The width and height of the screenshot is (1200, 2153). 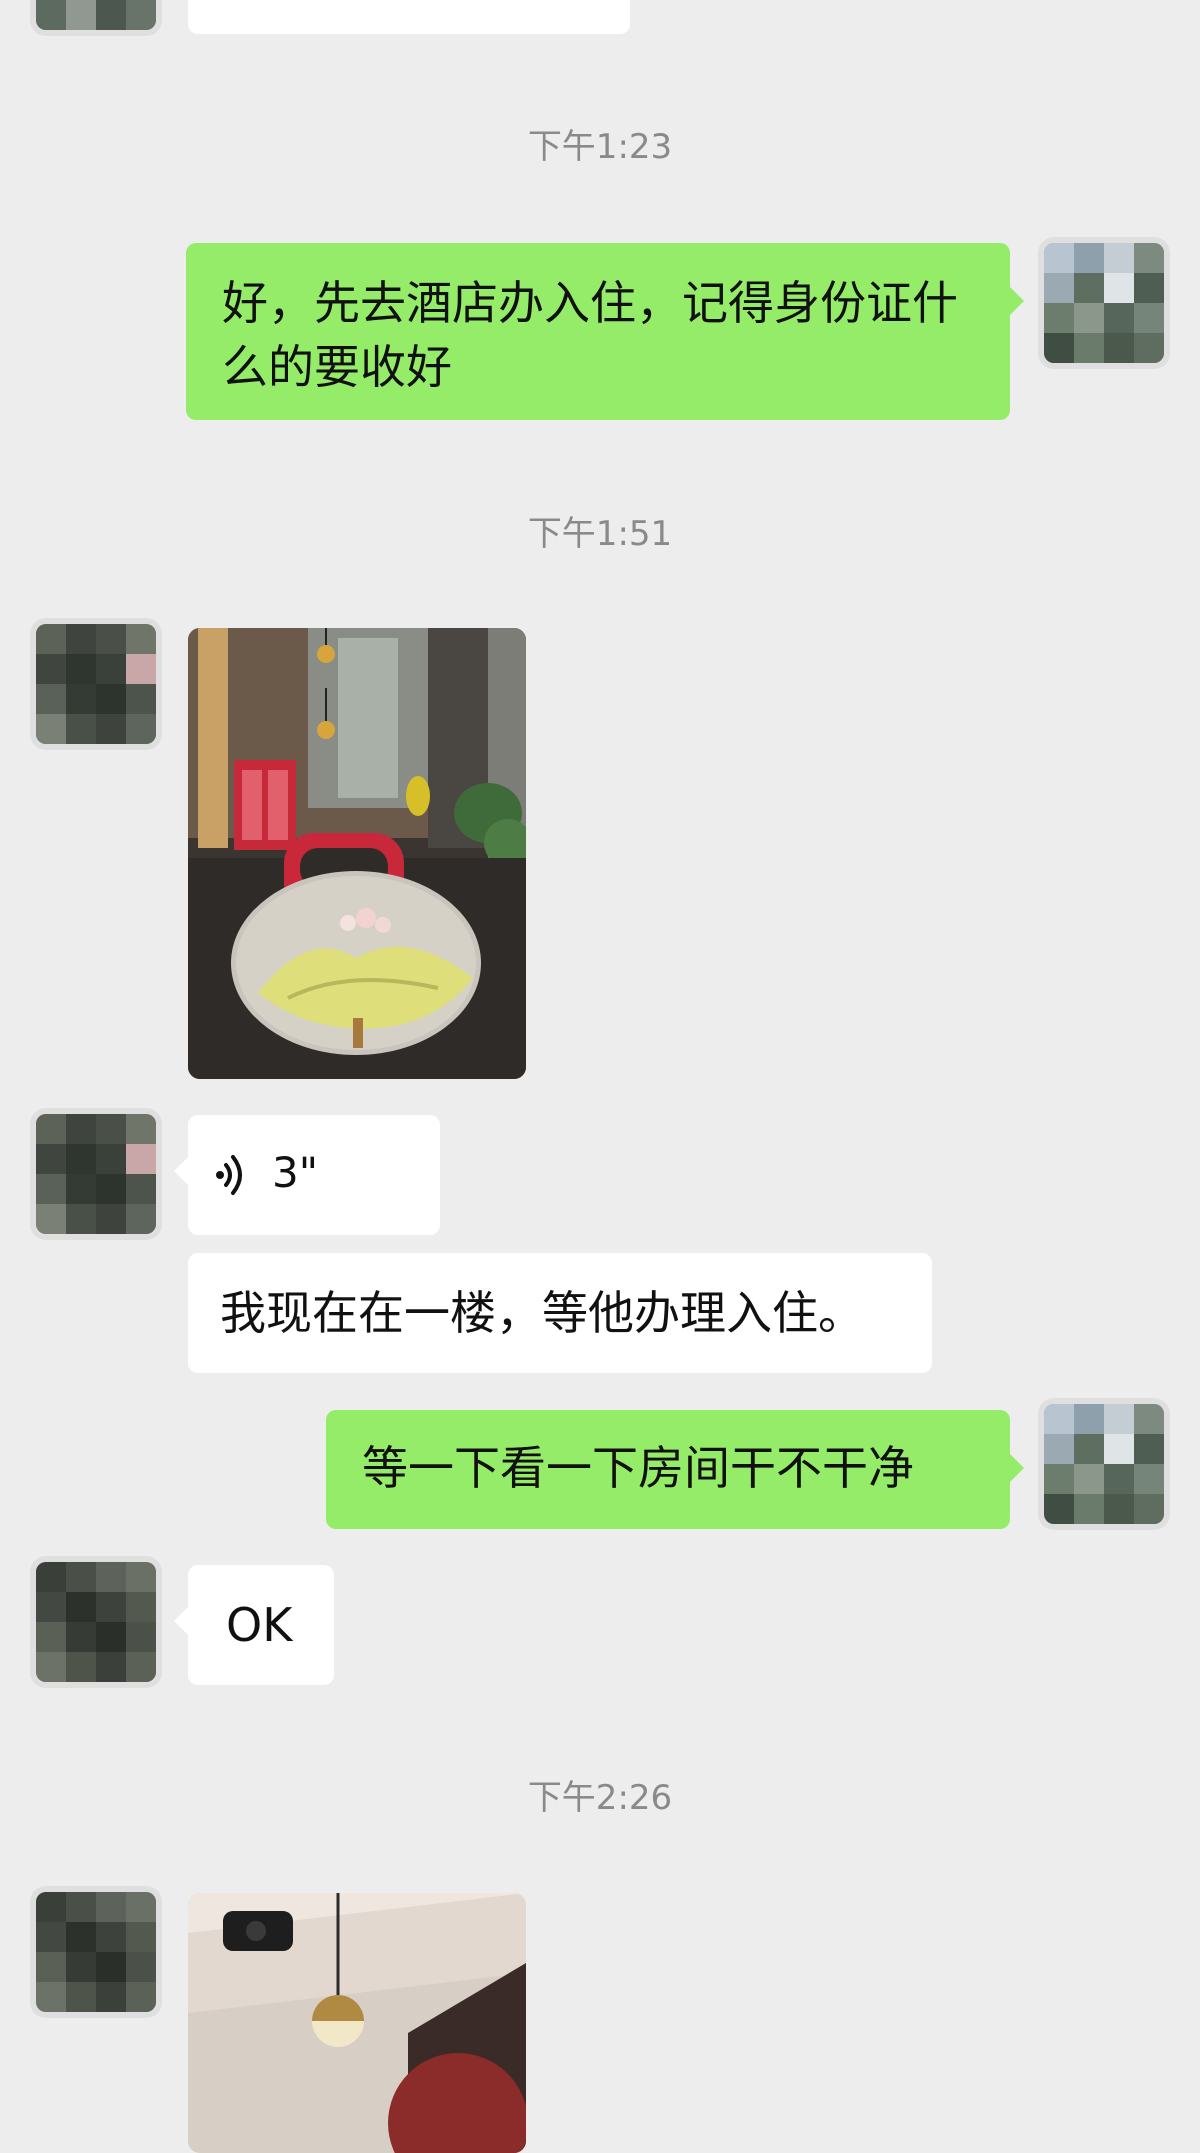 What do you see at coordinates (295, 1172) in the screenshot?
I see `voice-duration: 3"` at bounding box center [295, 1172].